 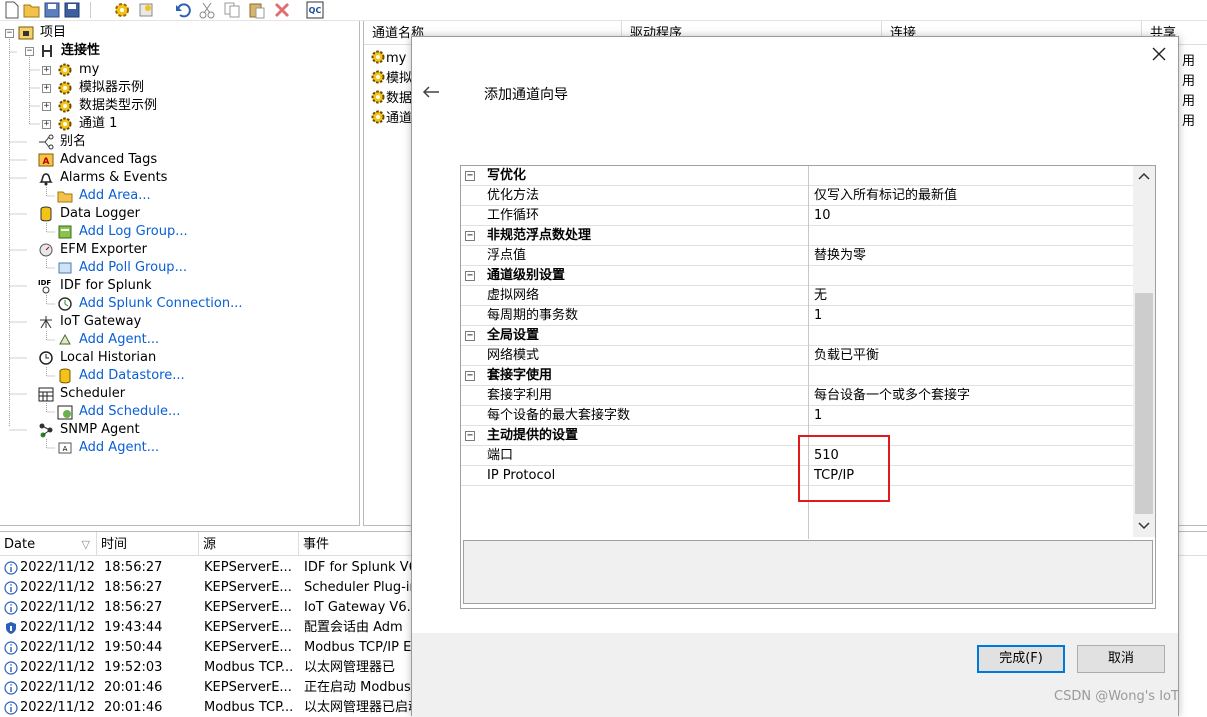 I want to click on scrollbar-thumb, so click(x=1144, y=403).